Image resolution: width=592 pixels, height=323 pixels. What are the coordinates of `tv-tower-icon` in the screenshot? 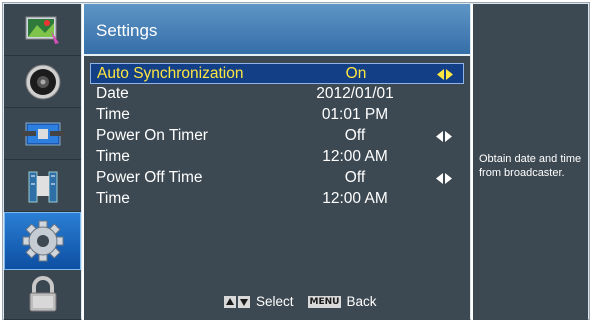 It's located at (42, 186).